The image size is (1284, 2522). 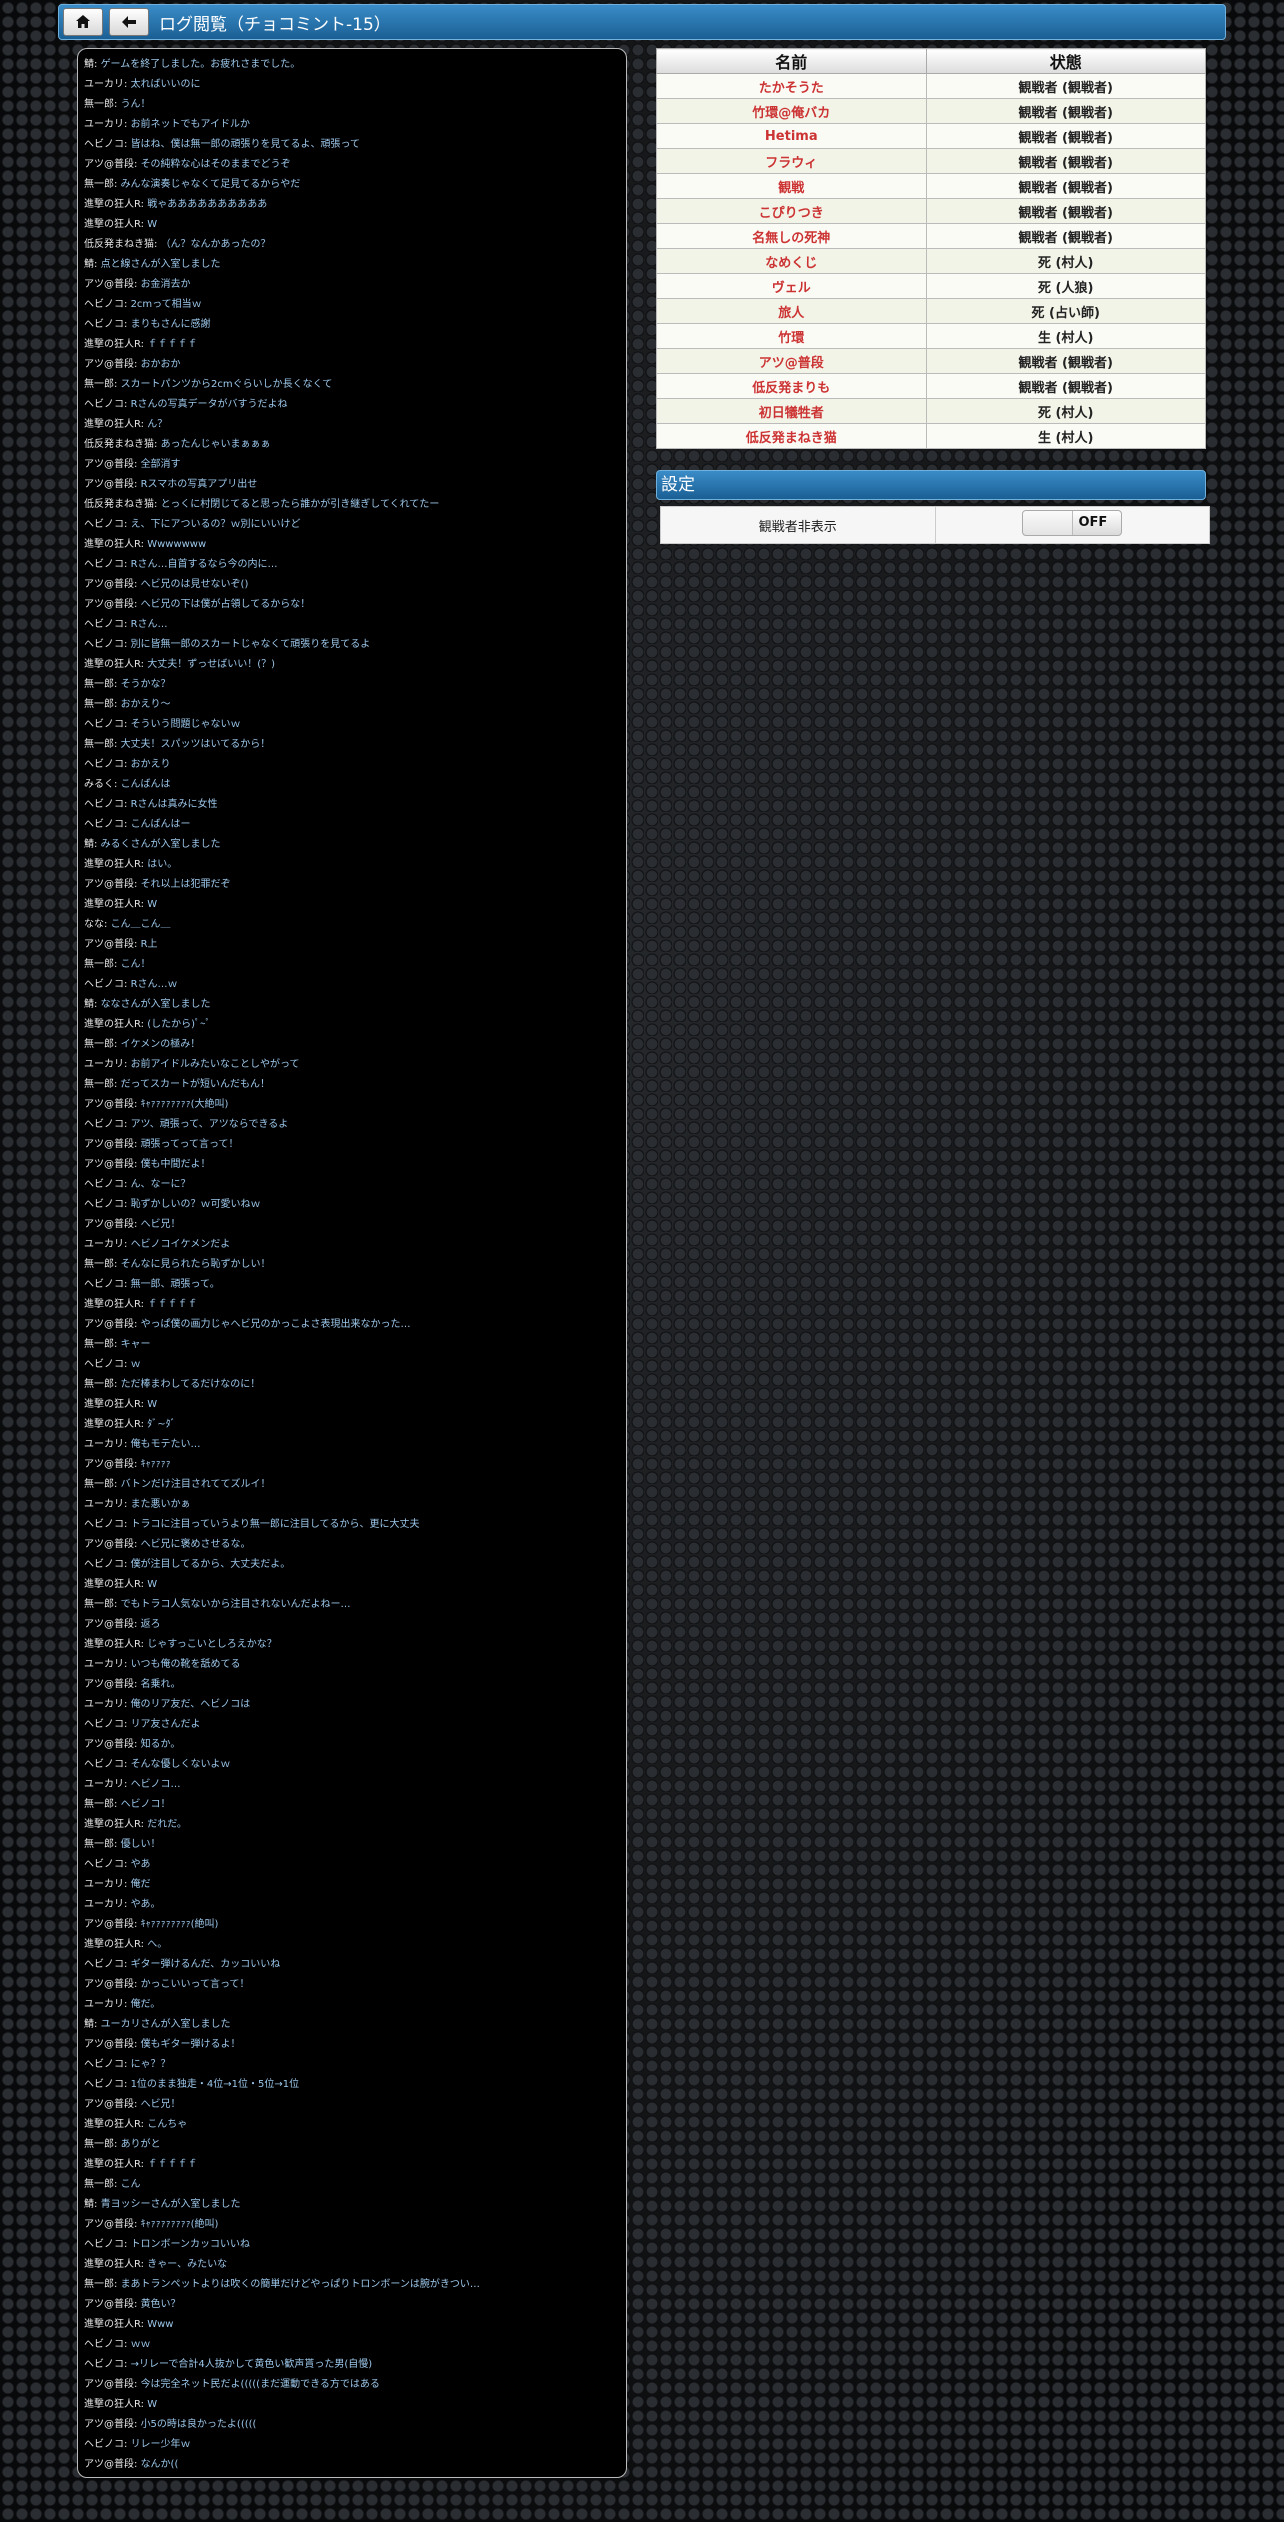 I want to click on player-status: 死 (人狼), so click(x=1065, y=286).